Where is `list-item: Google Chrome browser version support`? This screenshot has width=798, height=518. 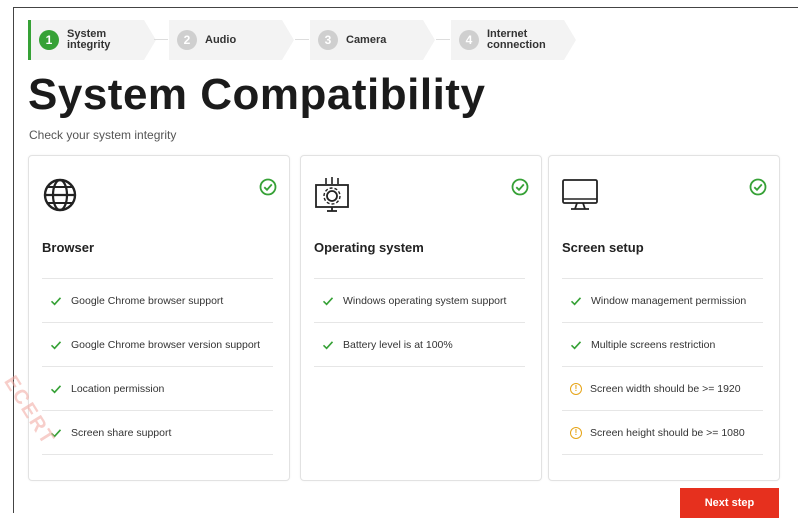 list-item: Google Chrome browser version support is located at coordinates (157, 344).